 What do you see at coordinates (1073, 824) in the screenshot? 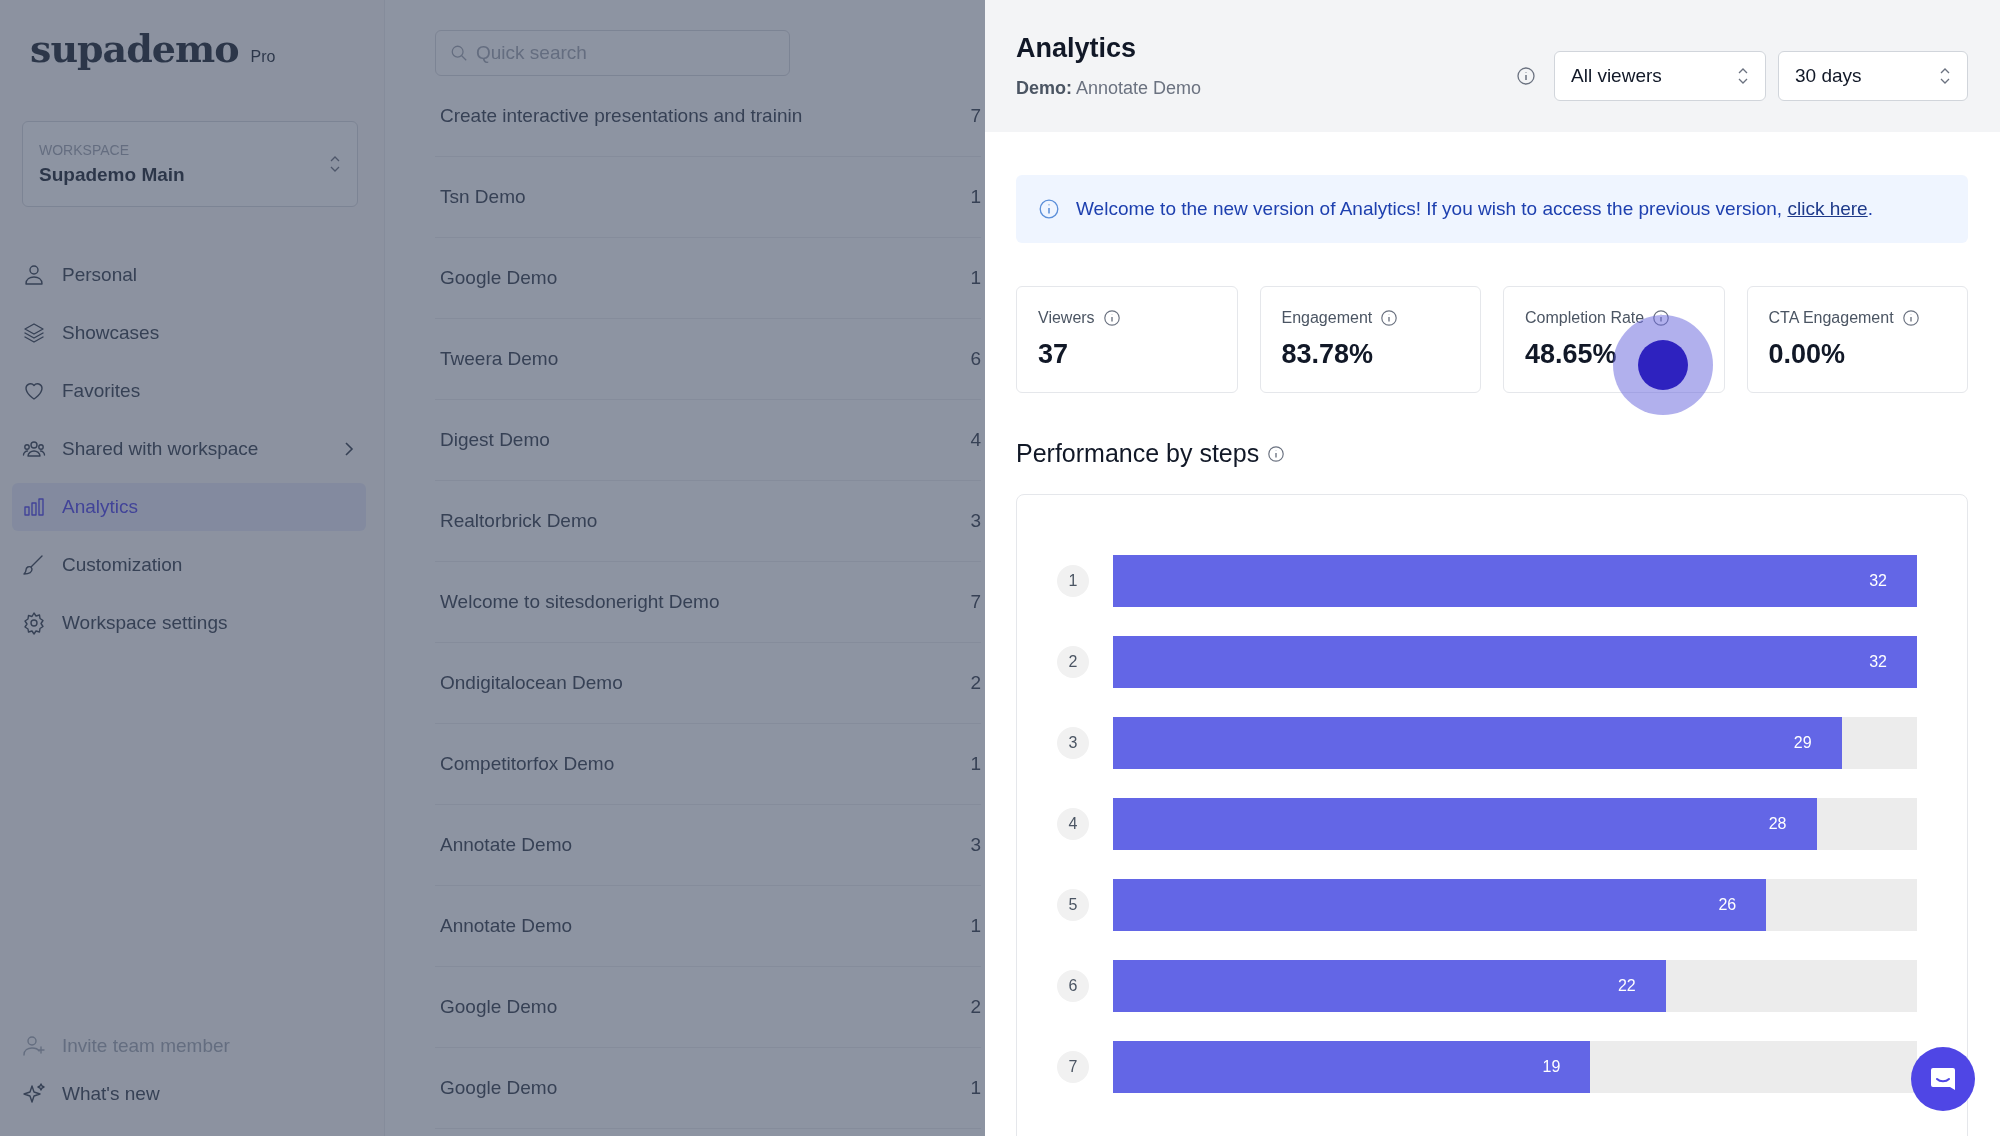
I see `step-number: 4` at bounding box center [1073, 824].